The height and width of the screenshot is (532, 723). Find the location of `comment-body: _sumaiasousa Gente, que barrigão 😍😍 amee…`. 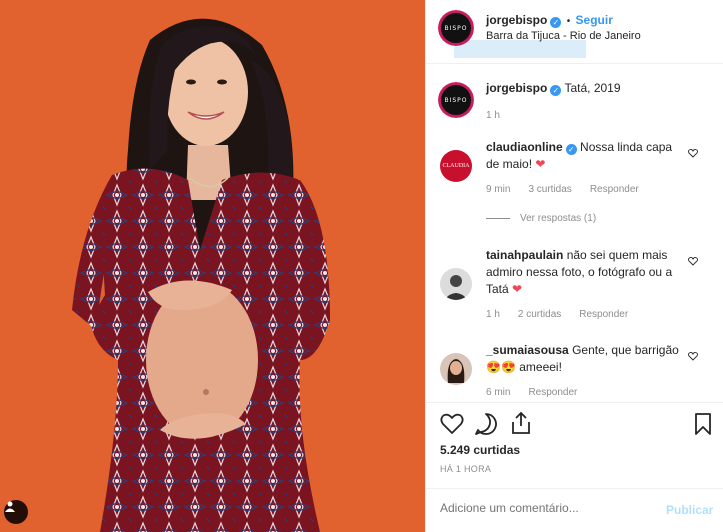

comment-body: _sumaiasousa Gente, que barrigão 😍😍 amee… is located at coordinates (586, 359).